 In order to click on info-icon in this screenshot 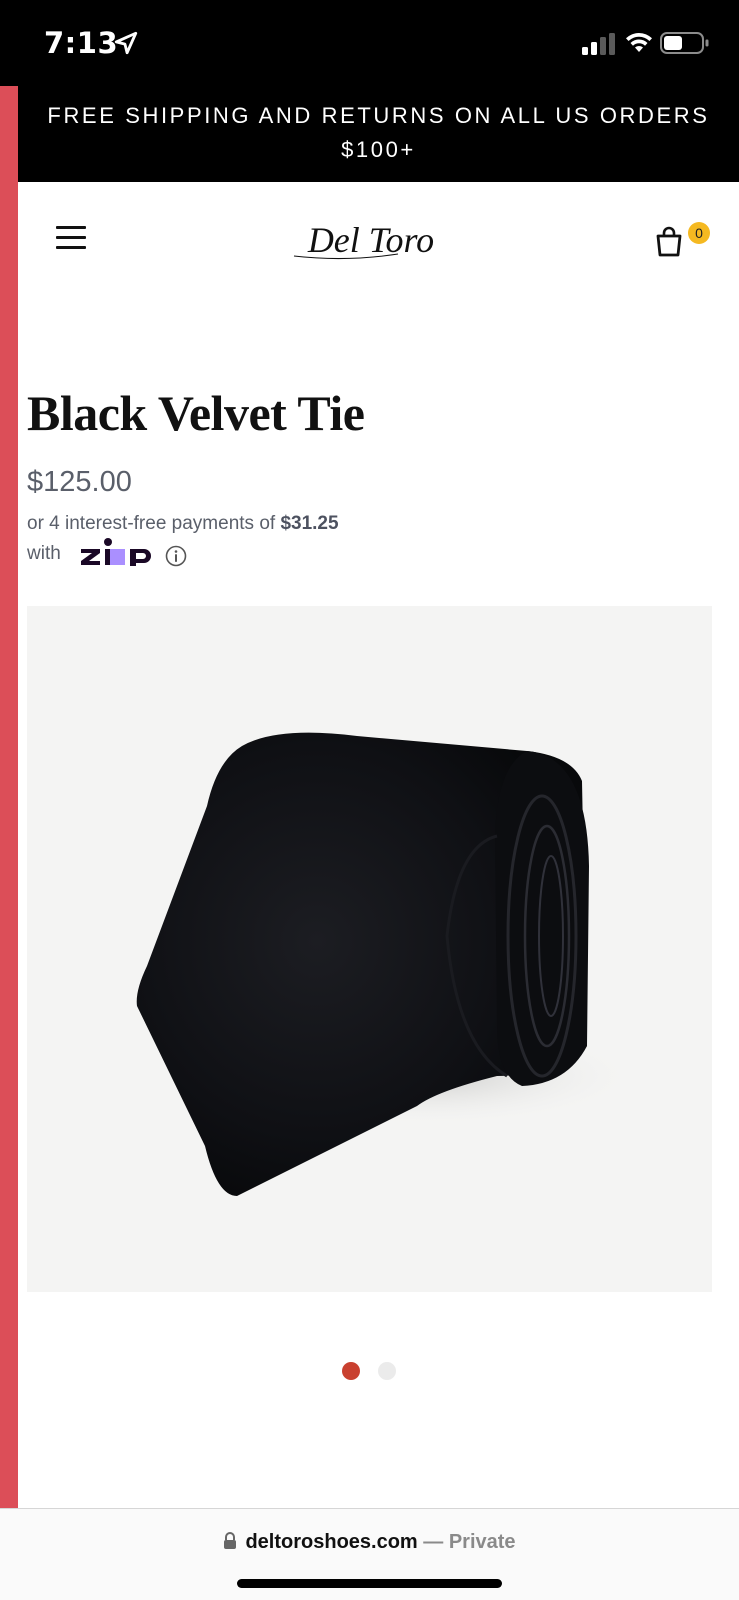, I will do `click(176, 556)`.